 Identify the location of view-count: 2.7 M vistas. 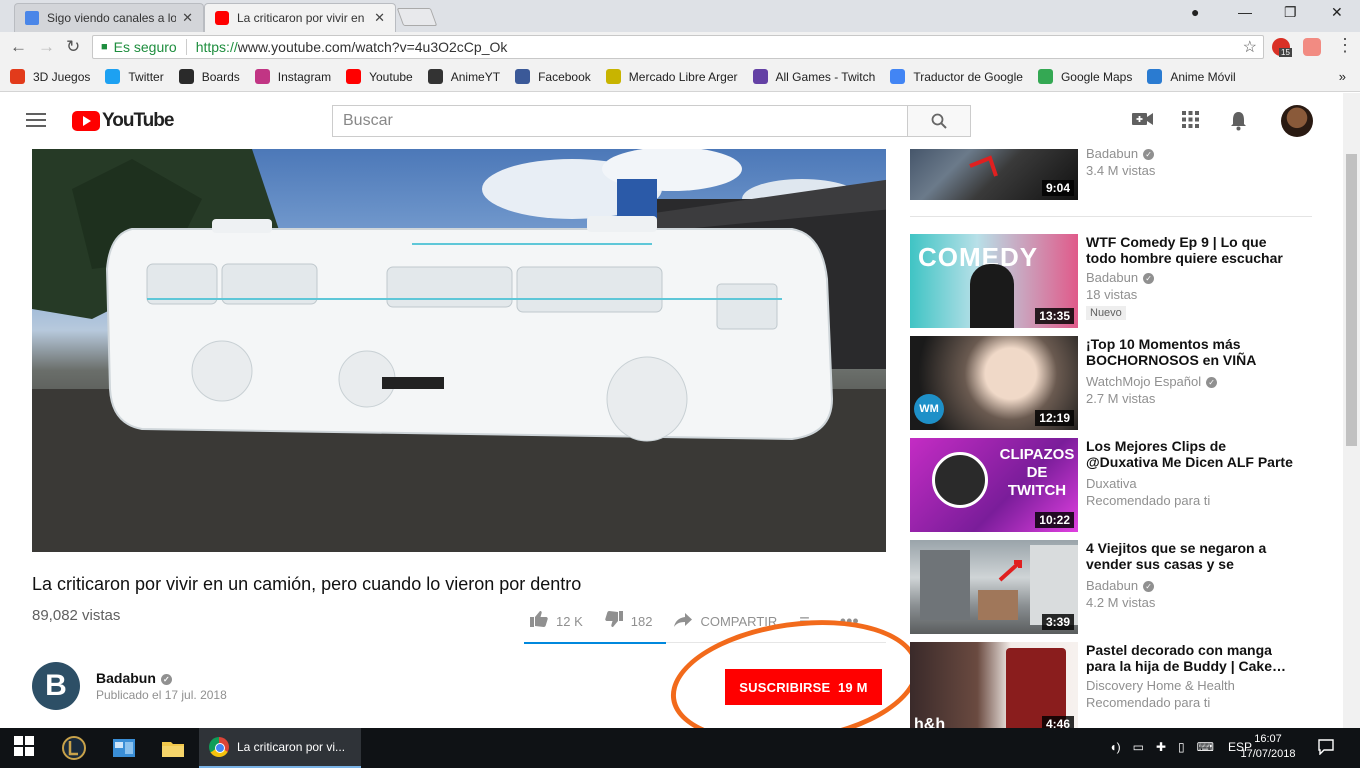
(1121, 398).